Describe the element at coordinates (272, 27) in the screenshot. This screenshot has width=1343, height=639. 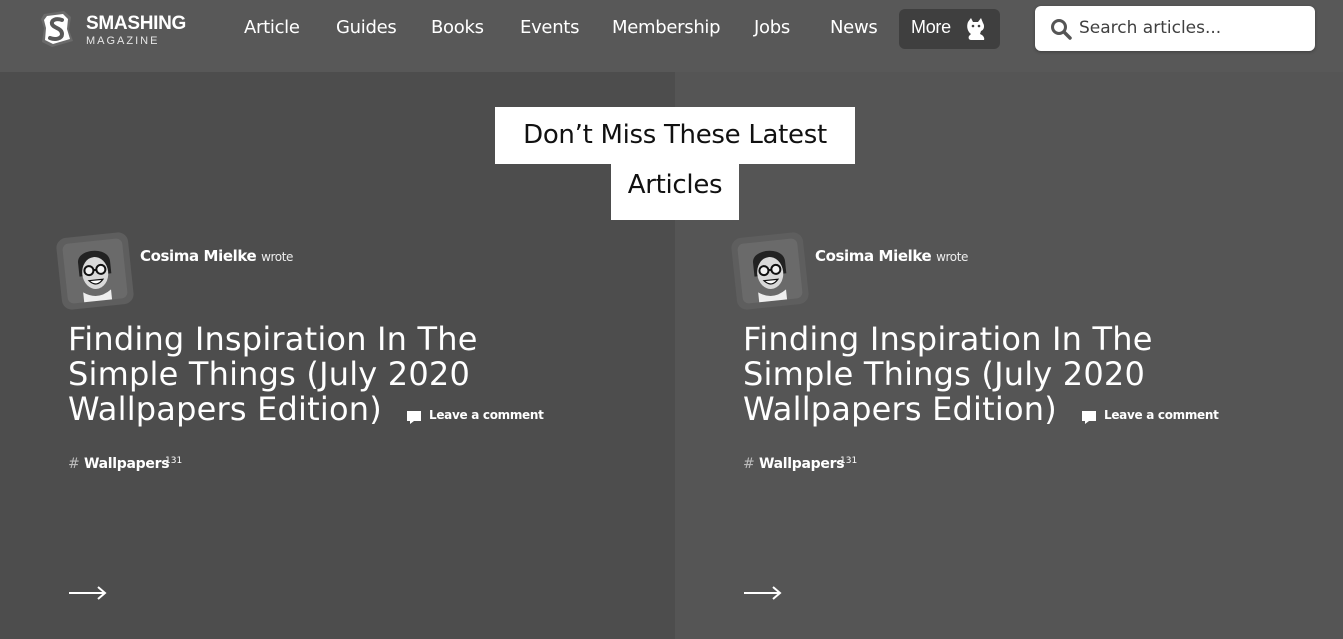
I see `nav-item-article: Article` at that location.